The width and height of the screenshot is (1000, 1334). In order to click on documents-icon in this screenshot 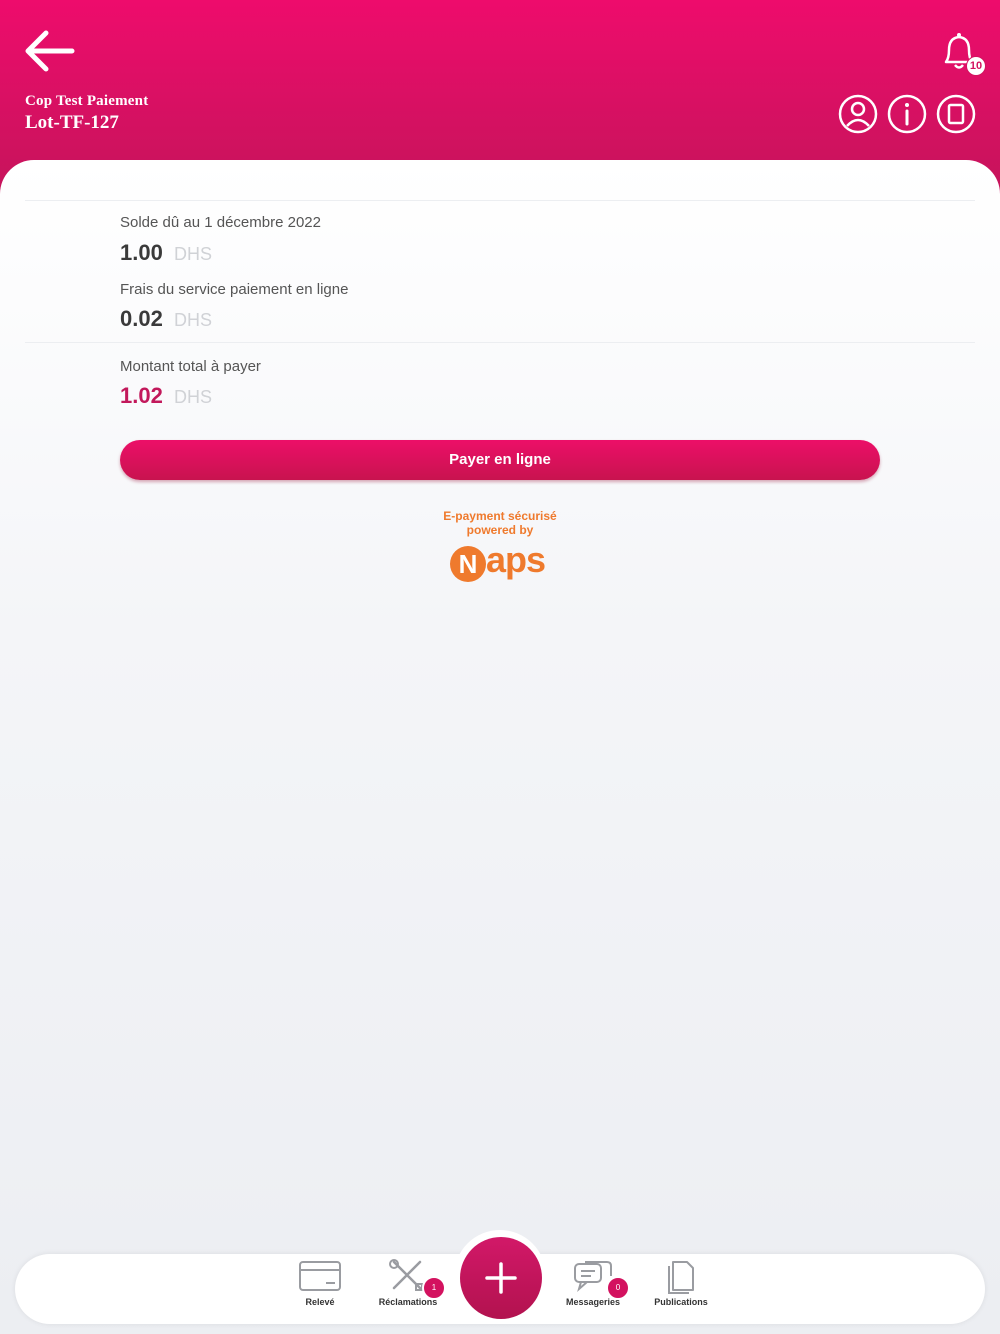, I will do `click(681, 1277)`.